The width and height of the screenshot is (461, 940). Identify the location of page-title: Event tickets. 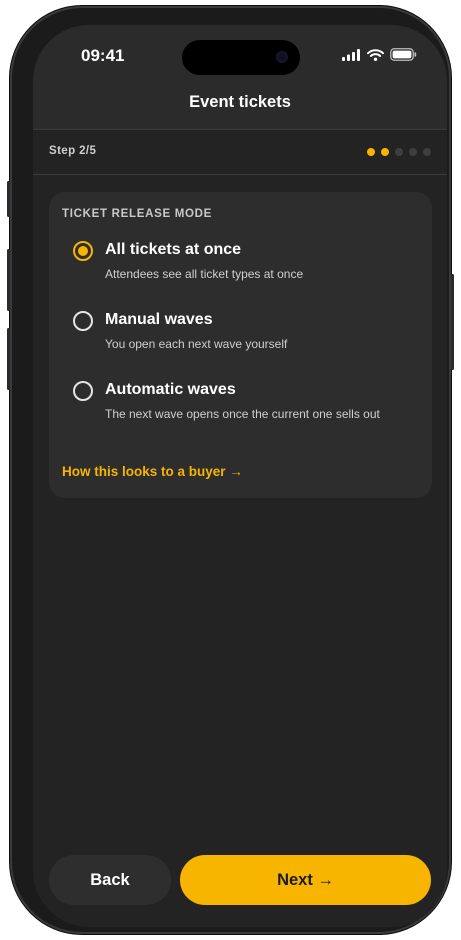
(240, 102).